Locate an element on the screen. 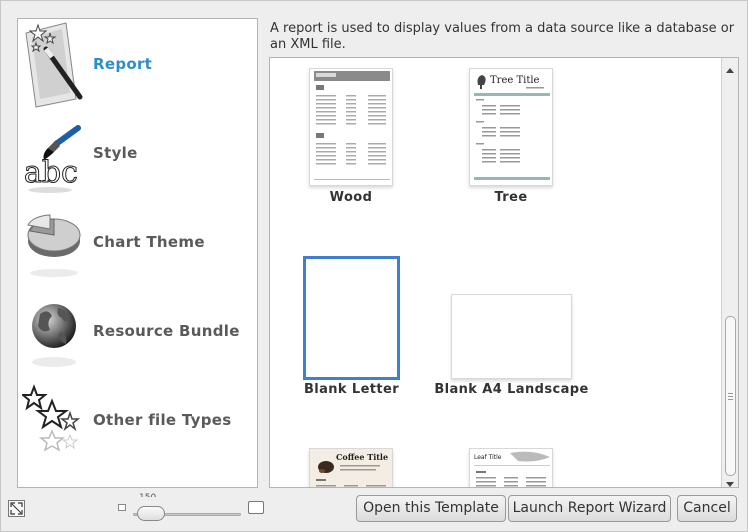 The height and width of the screenshot is (532, 748). category-chart-theme: Chart Theme is located at coordinates (137, 241).